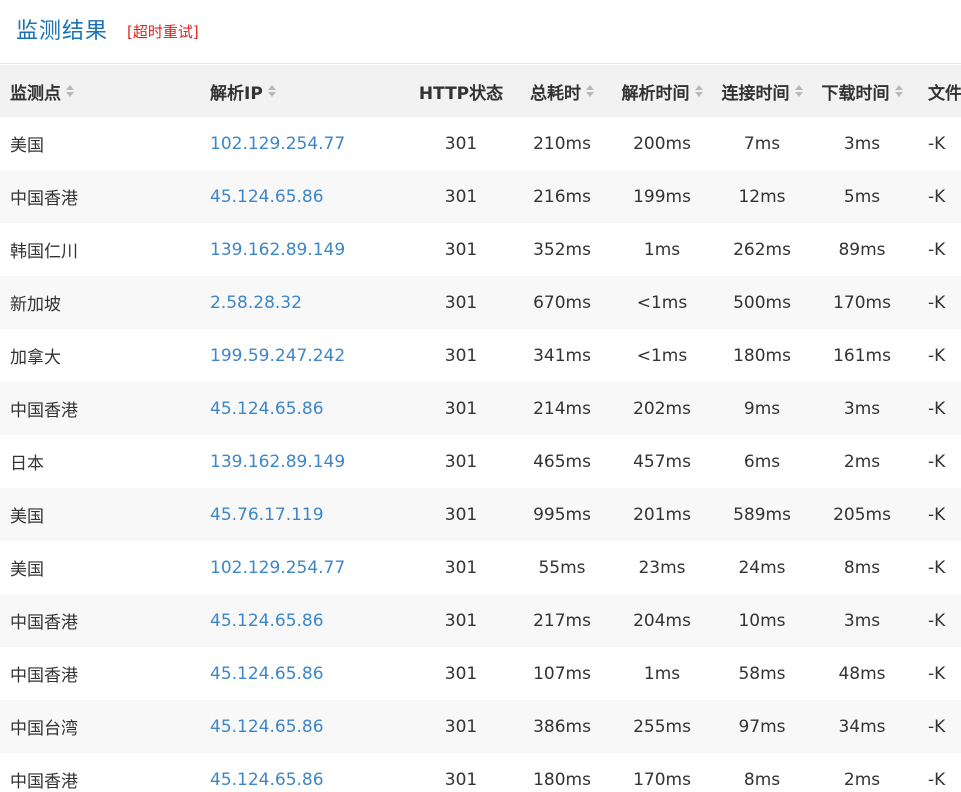 This screenshot has height=792, width=961. Describe the element at coordinates (562, 772) in the screenshot. I see `cell-total-time: 180ms` at that location.